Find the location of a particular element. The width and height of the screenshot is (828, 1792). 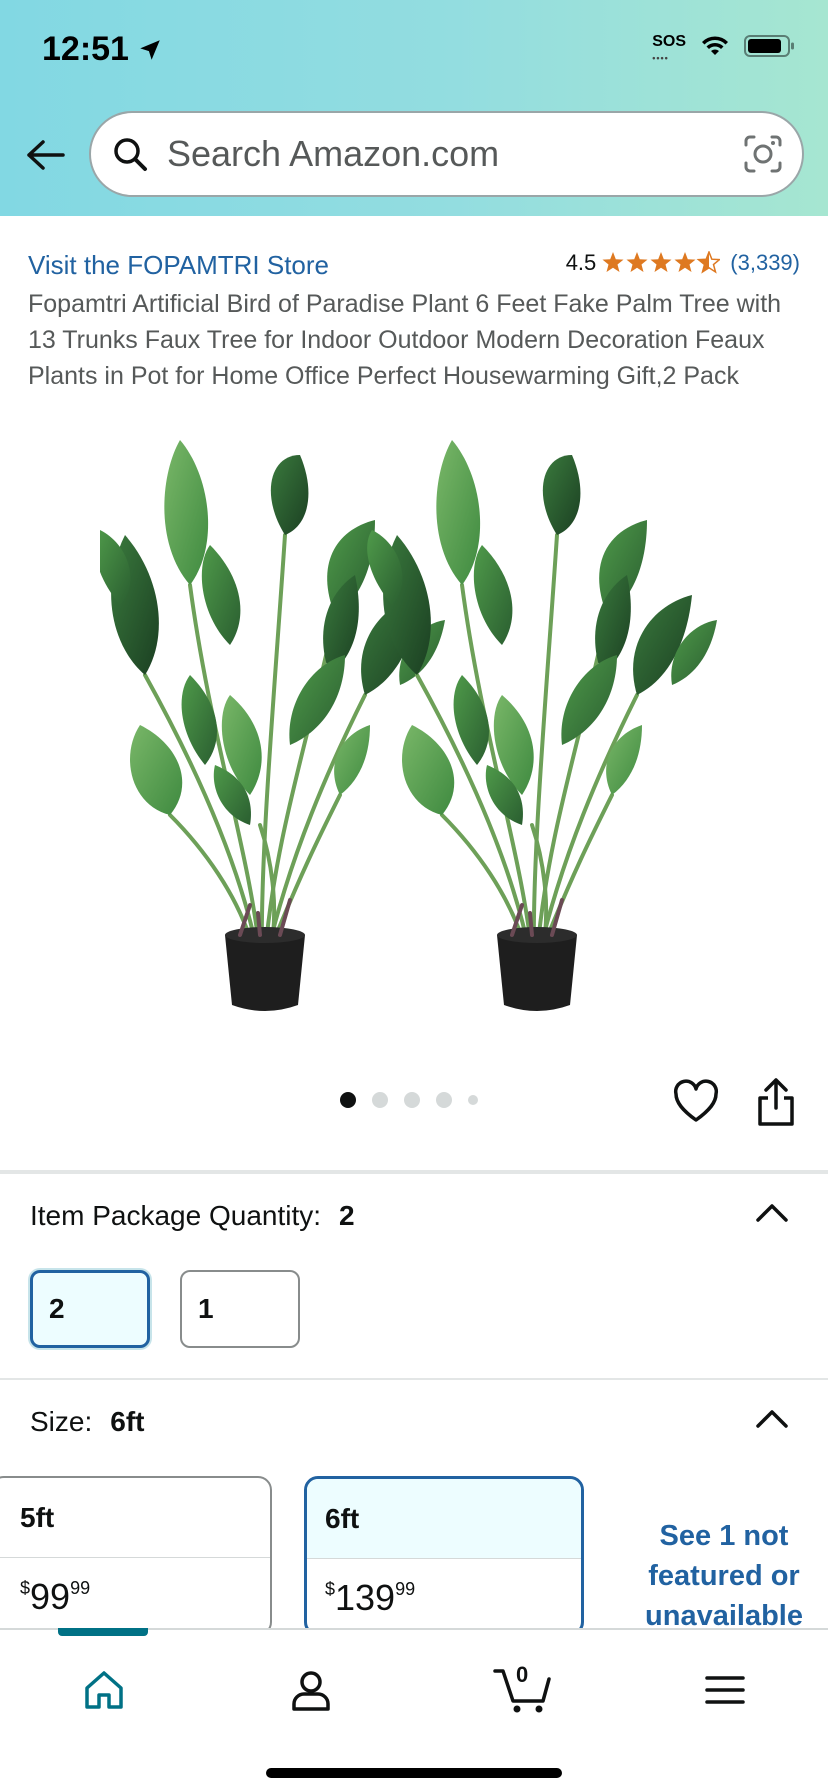

bottom-navigation: 0 is located at coordinates (414, 1710).